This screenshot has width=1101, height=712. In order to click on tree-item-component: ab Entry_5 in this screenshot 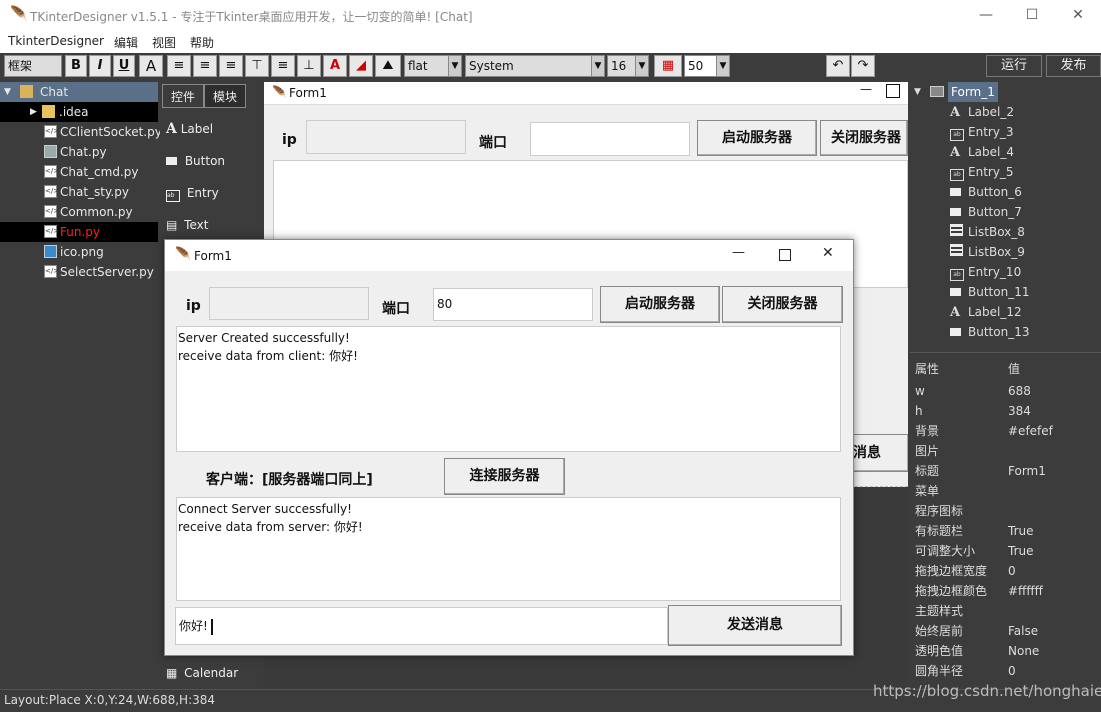, I will do `click(1005, 172)`.